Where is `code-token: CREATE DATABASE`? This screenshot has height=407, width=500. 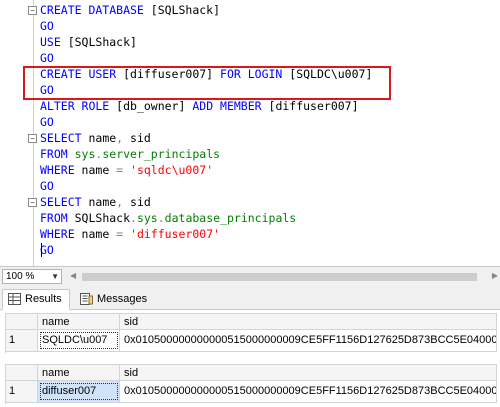
code-token: CREATE DATABASE is located at coordinates (95, 10).